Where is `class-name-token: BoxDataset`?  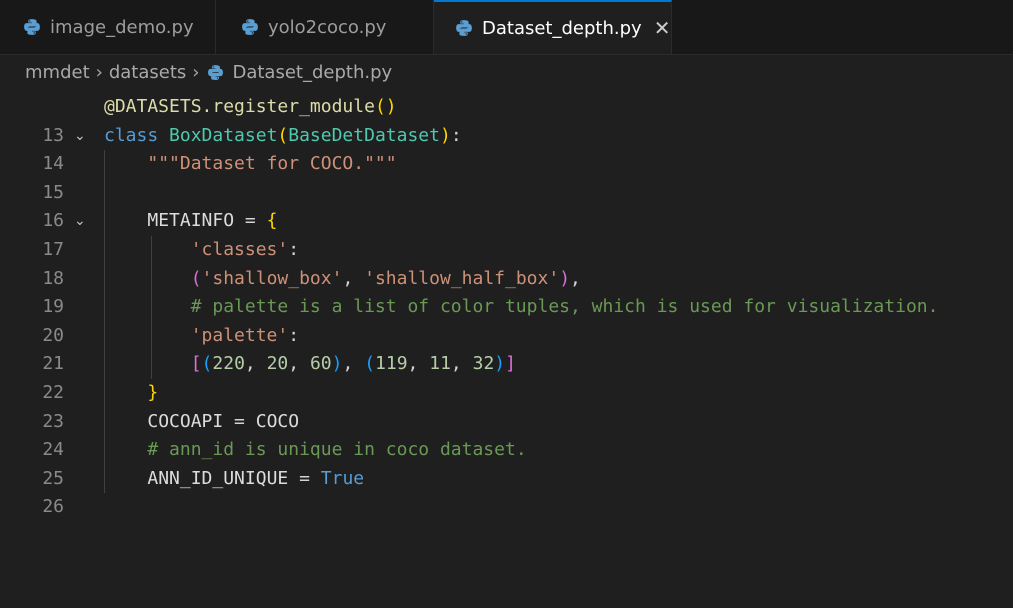 class-name-token: BoxDataset is located at coordinates (223, 135).